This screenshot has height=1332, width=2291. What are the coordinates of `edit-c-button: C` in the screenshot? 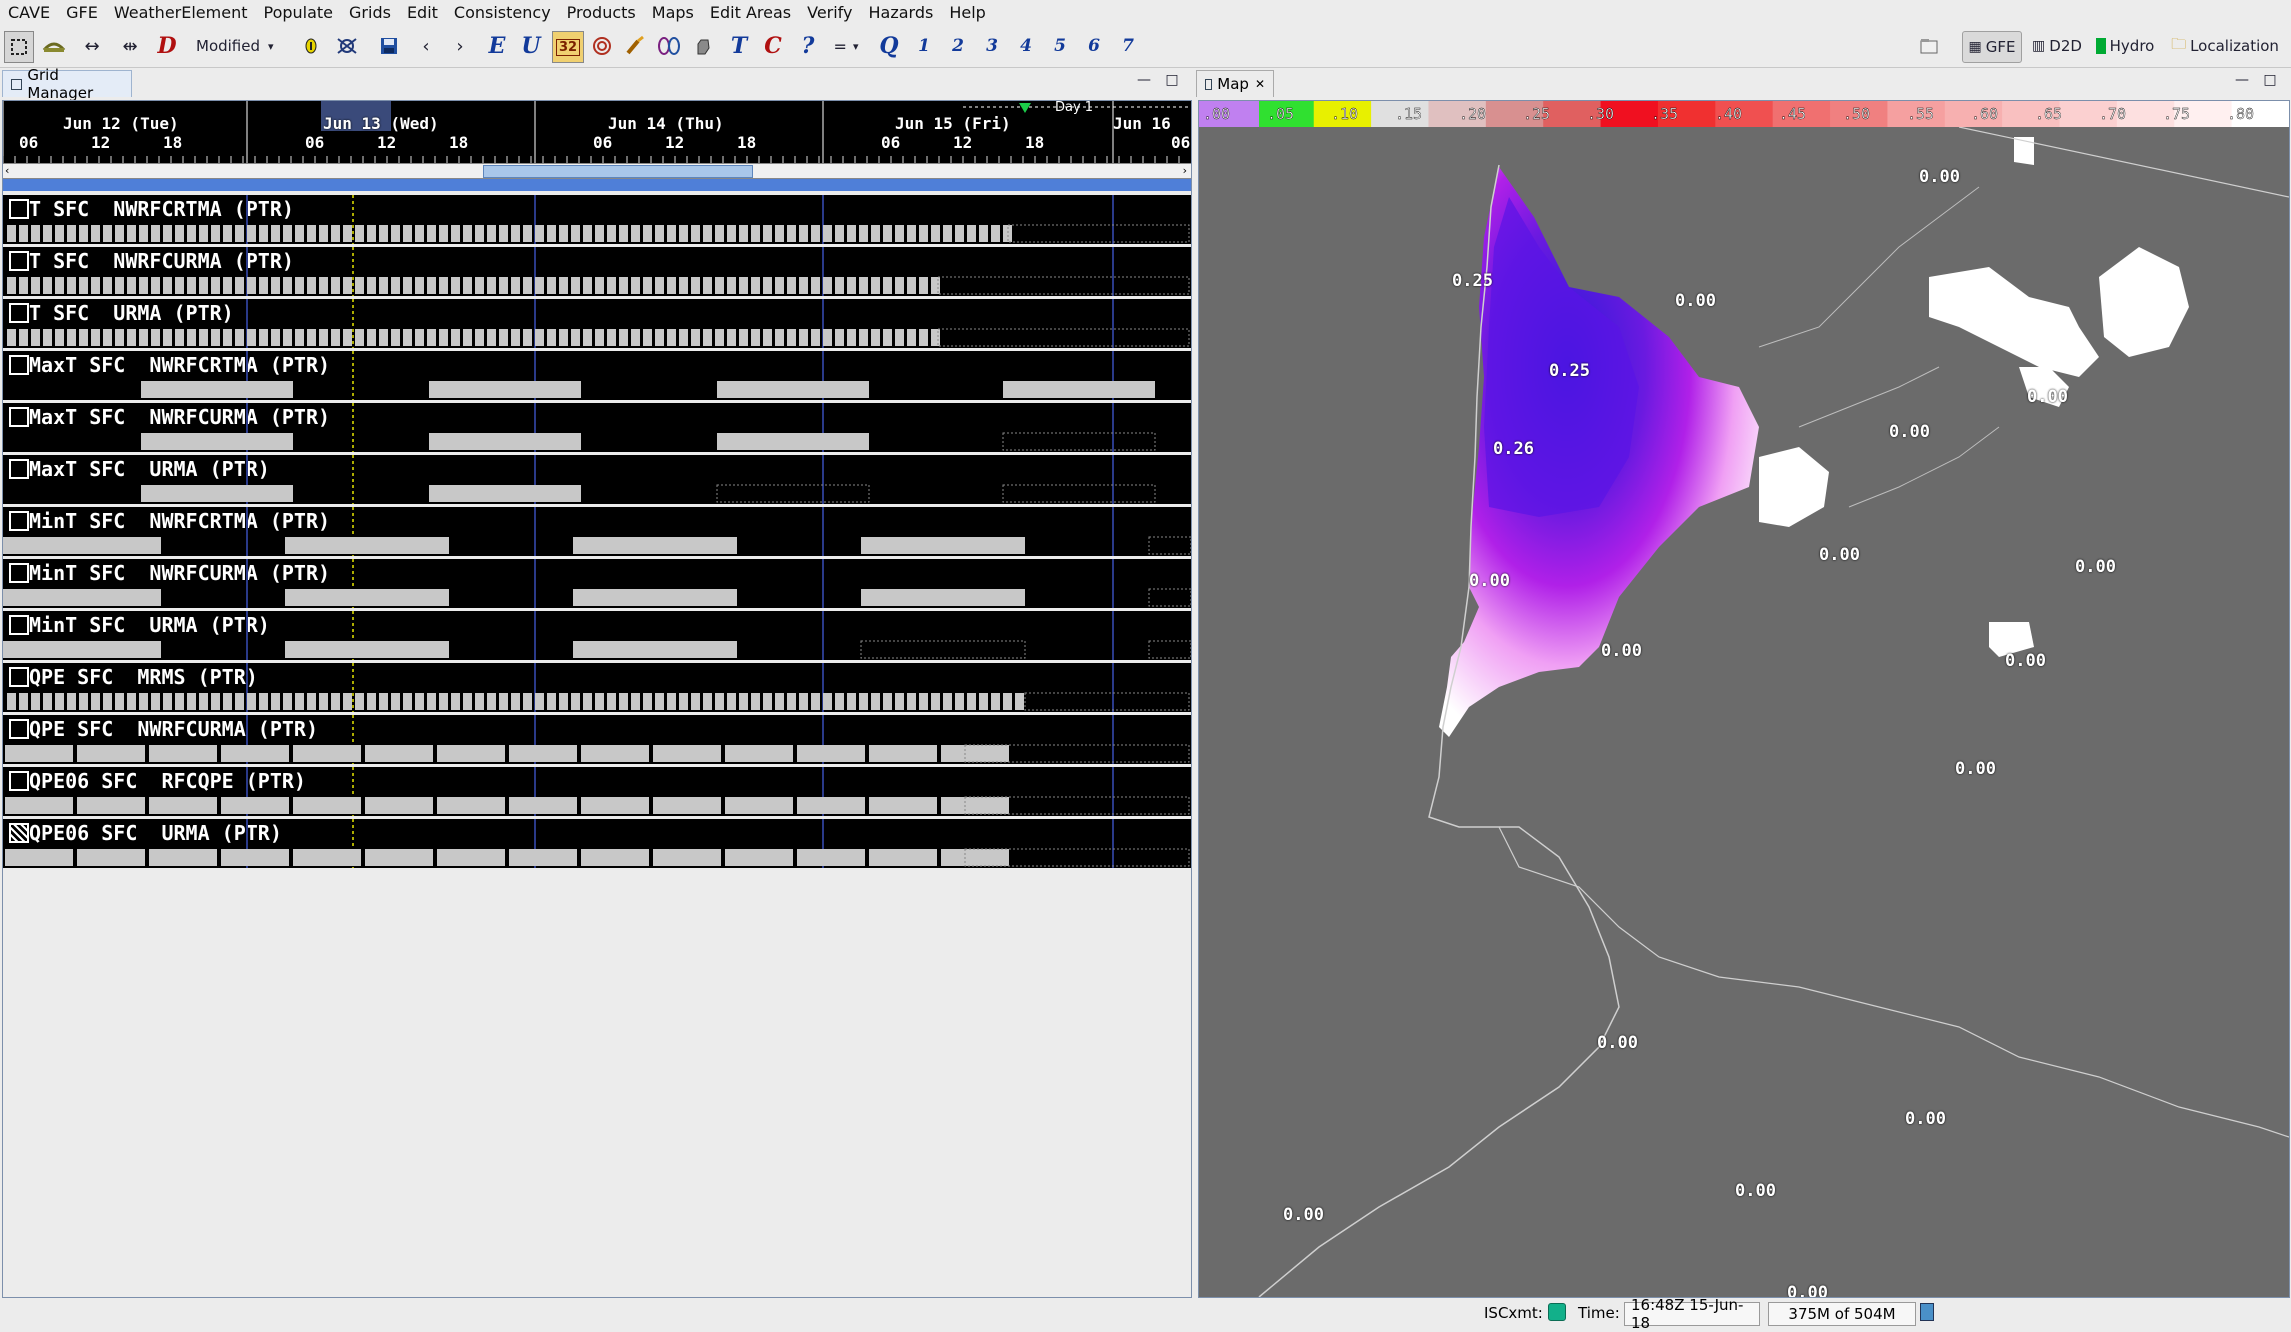 It's located at (773, 46).